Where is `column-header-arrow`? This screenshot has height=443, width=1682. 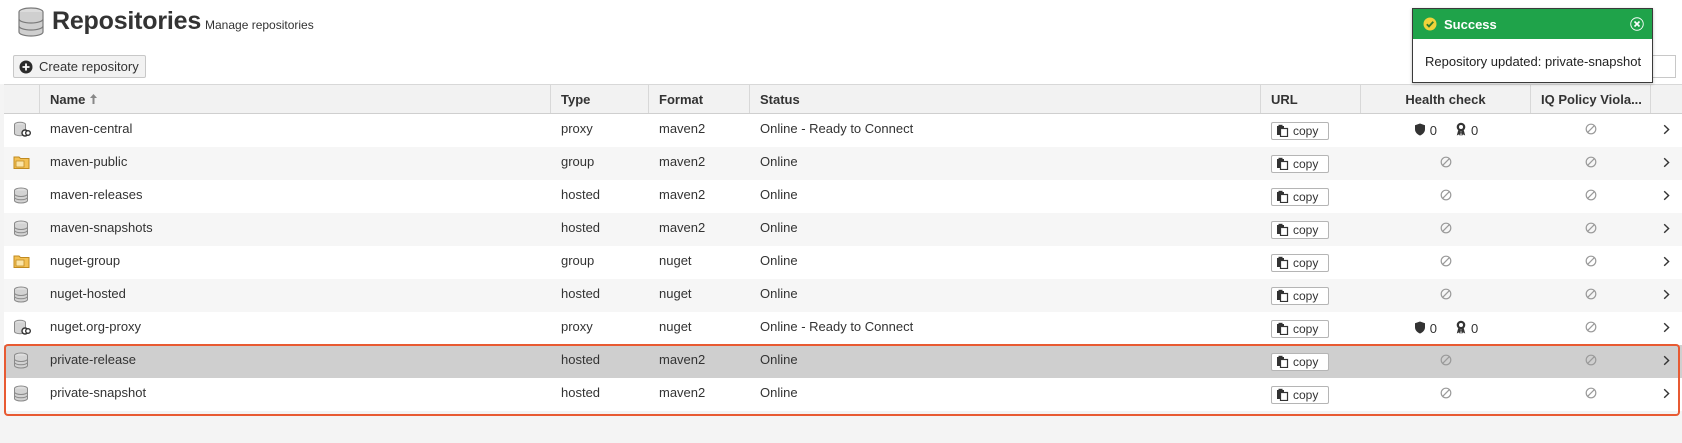 column-header-arrow is located at coordinates (1666, 99).